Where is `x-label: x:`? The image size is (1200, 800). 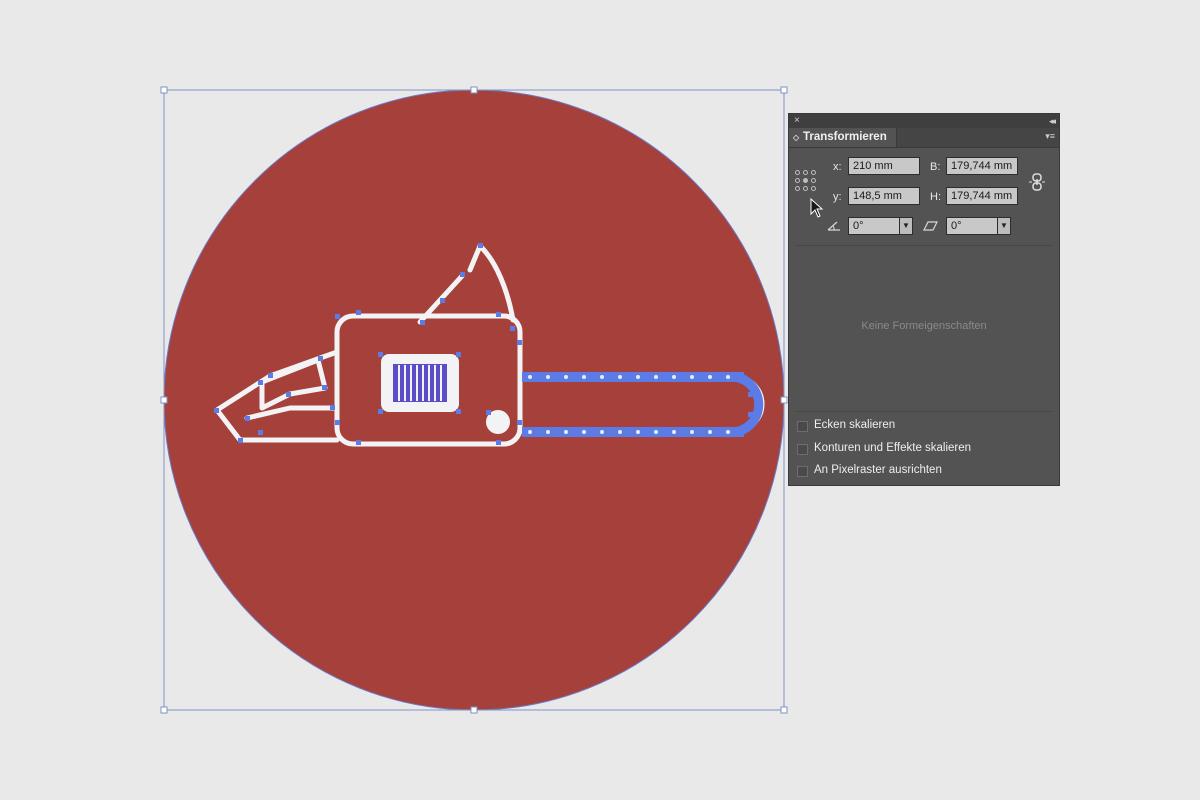
x-label: x: is located at coordinates (837, 167).